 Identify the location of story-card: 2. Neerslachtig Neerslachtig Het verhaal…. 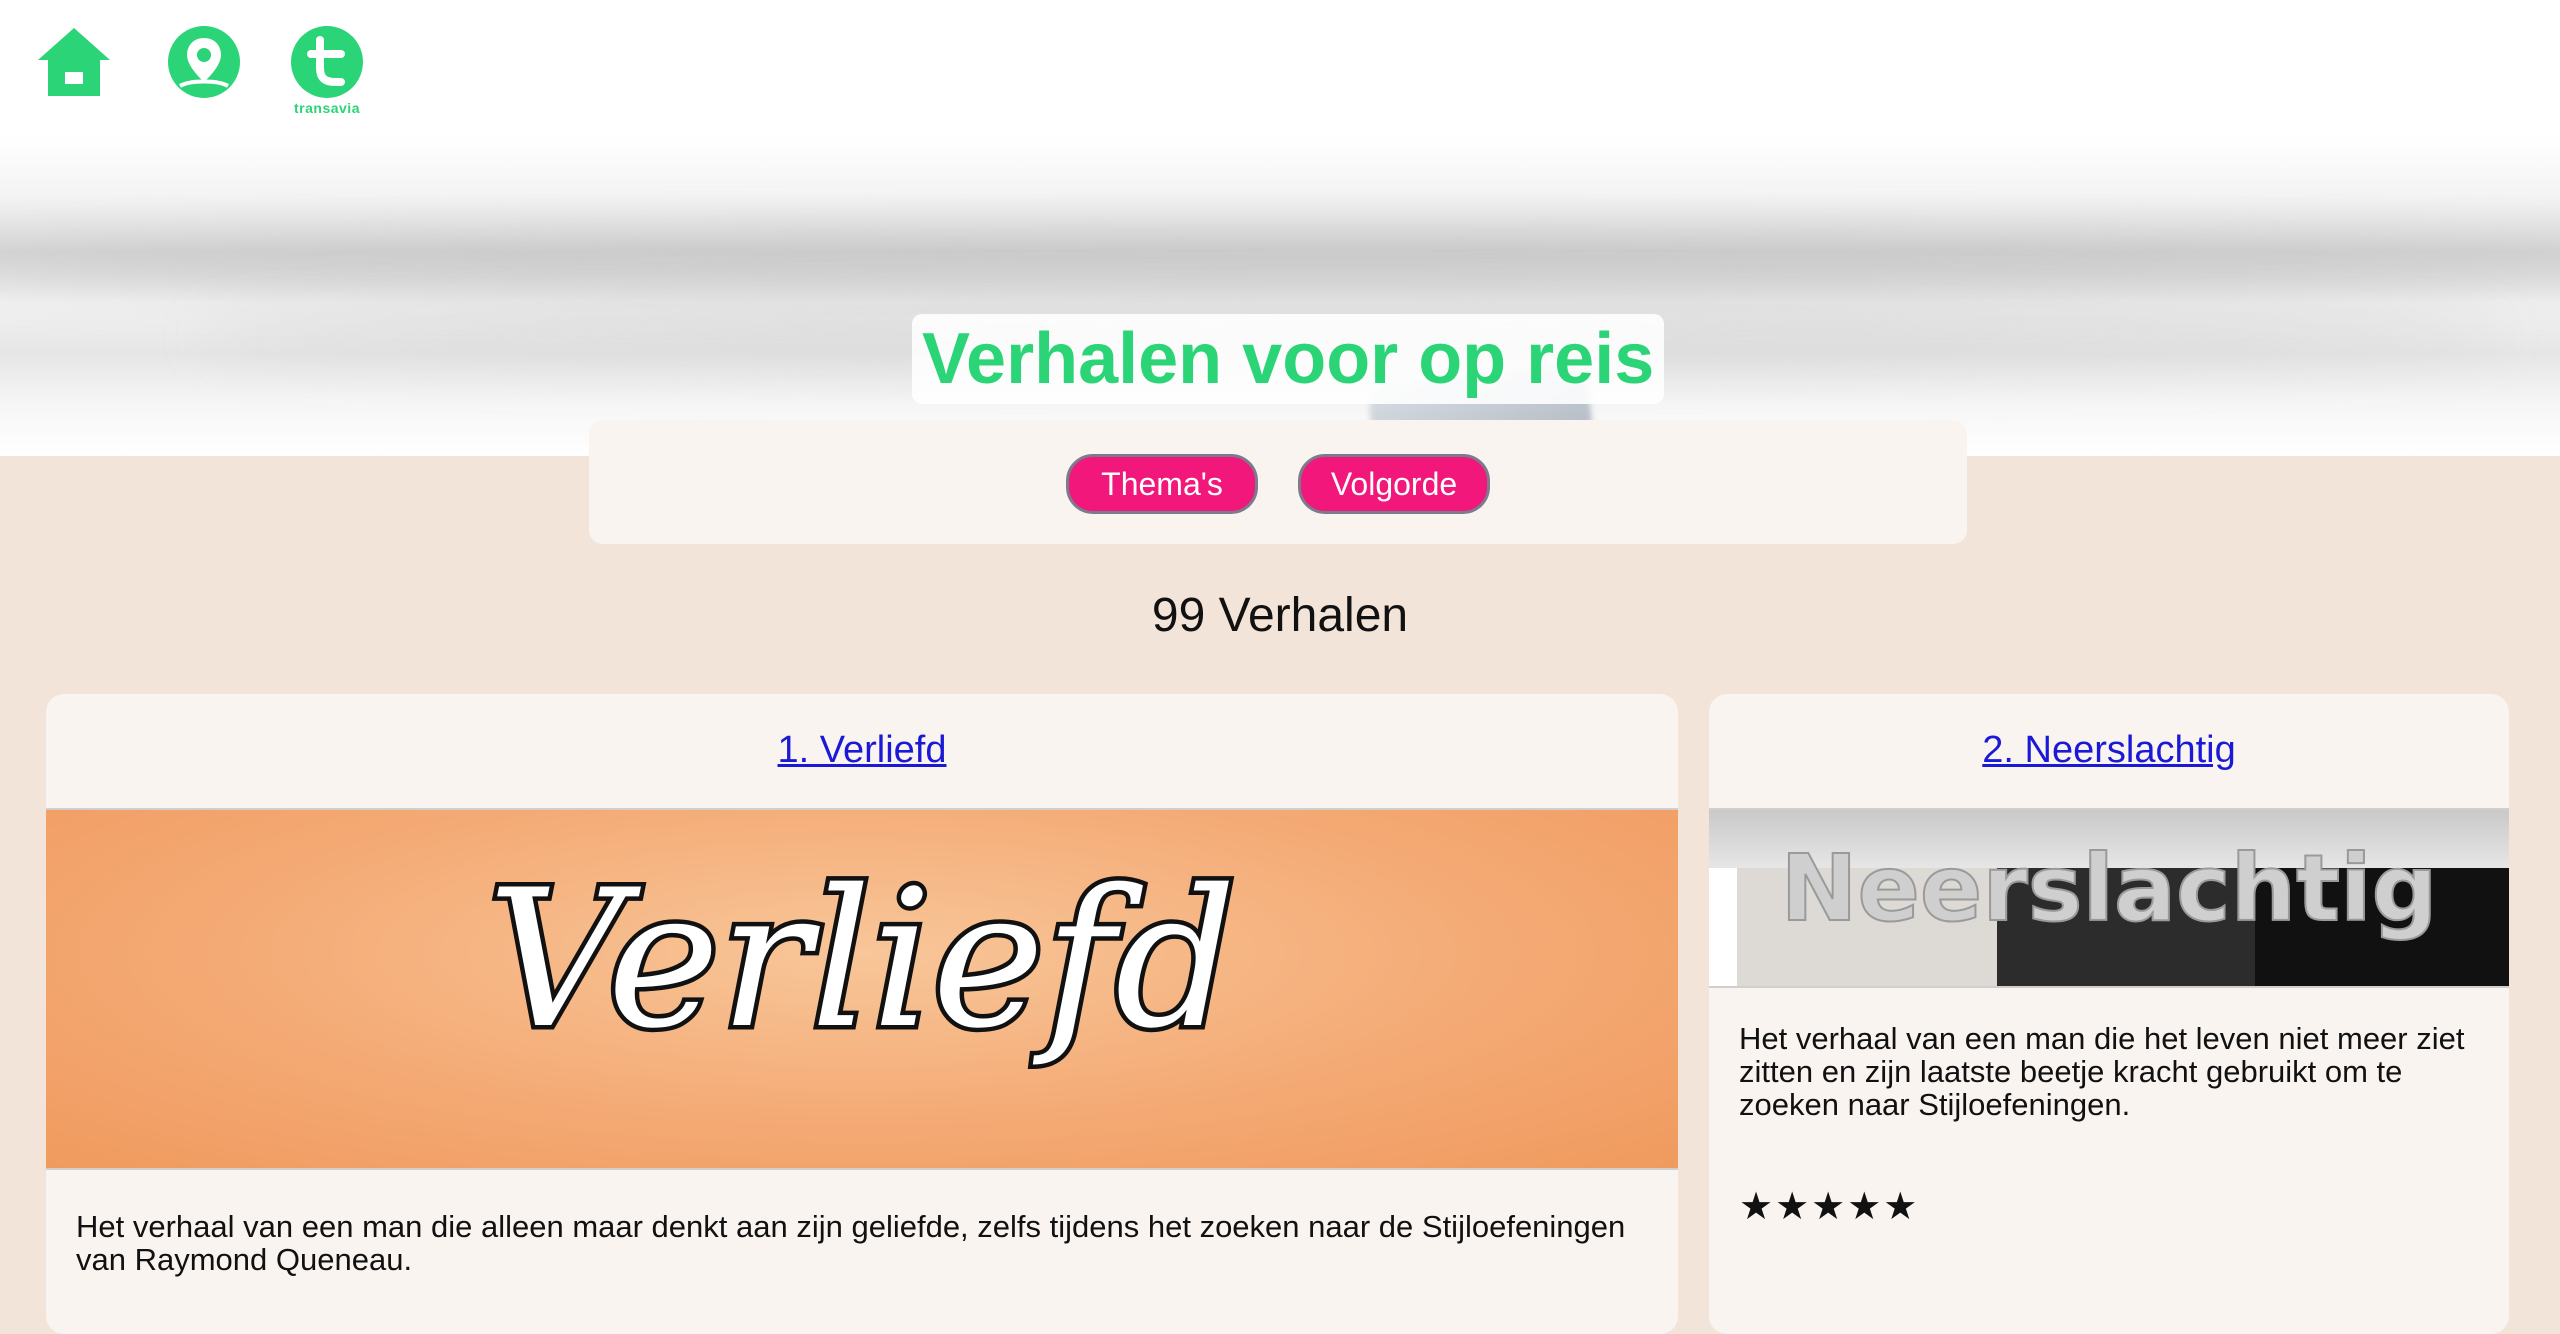
(2109, 1014).